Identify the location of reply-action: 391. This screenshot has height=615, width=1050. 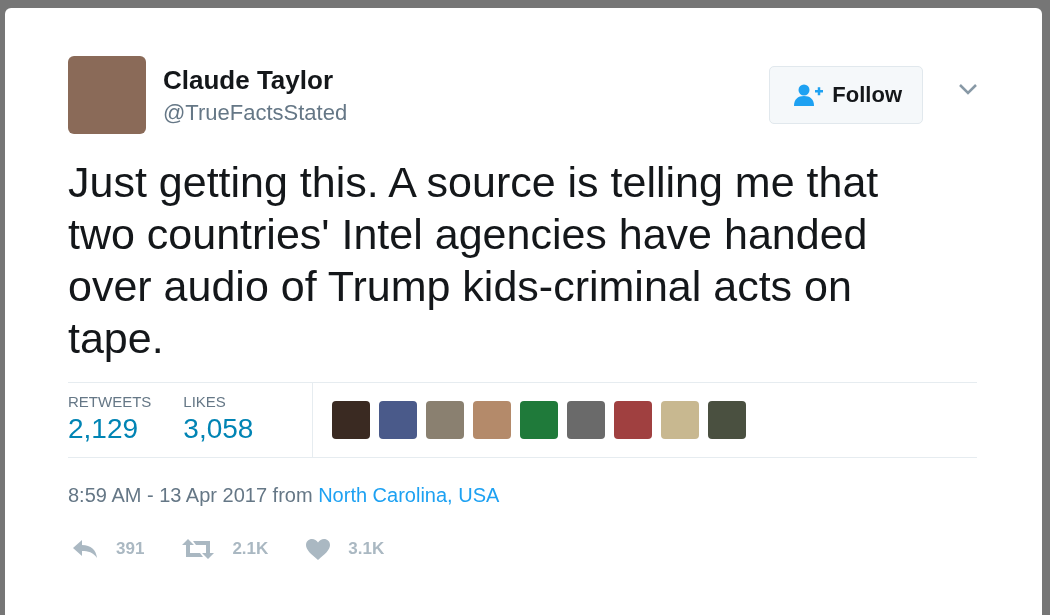
(108, 549).